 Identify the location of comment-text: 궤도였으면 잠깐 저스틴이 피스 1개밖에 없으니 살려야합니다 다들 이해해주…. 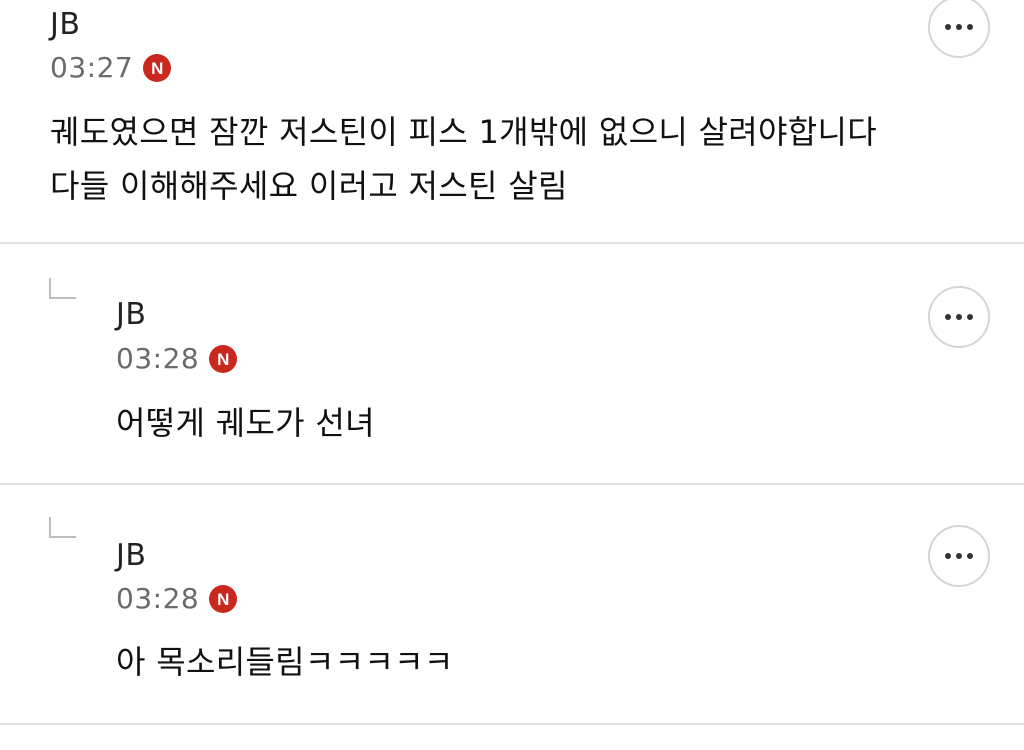
(463, 159).